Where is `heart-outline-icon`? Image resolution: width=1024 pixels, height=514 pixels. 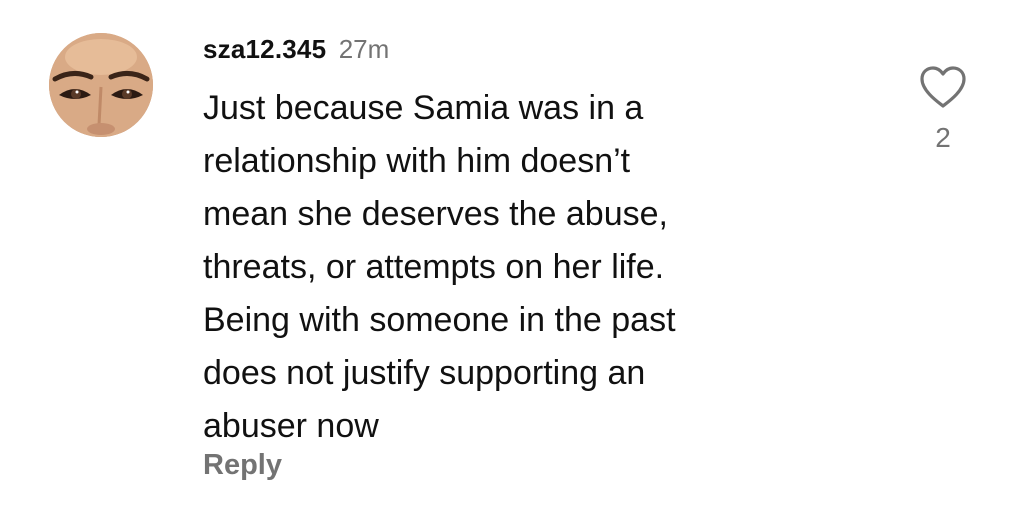 heart-outline-icon is located at coordinates (943, 87).